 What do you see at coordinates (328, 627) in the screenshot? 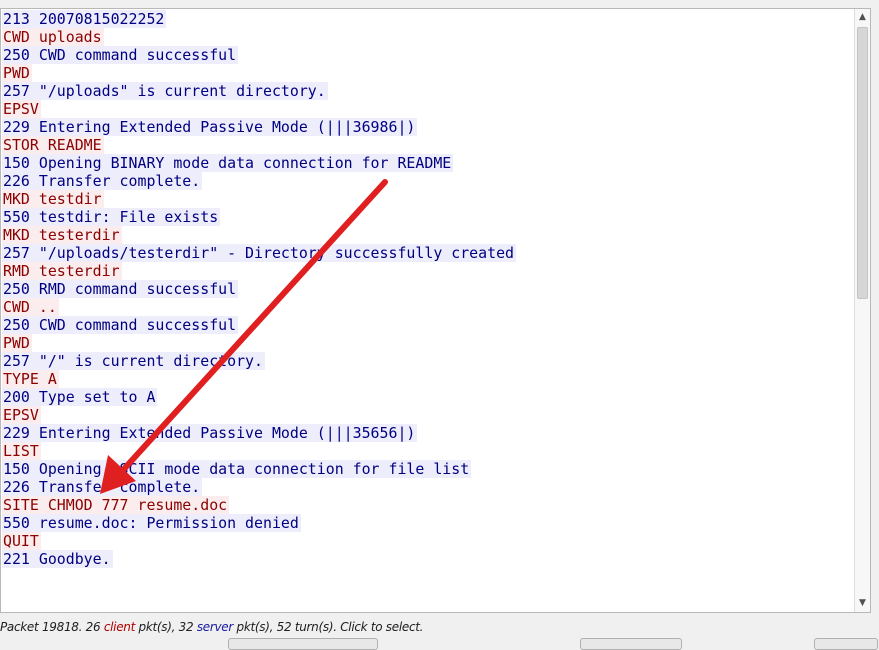
I see `status-suffix: pkt(s), 52 turn(s). Click to select.` at bounding box center [328, 627].